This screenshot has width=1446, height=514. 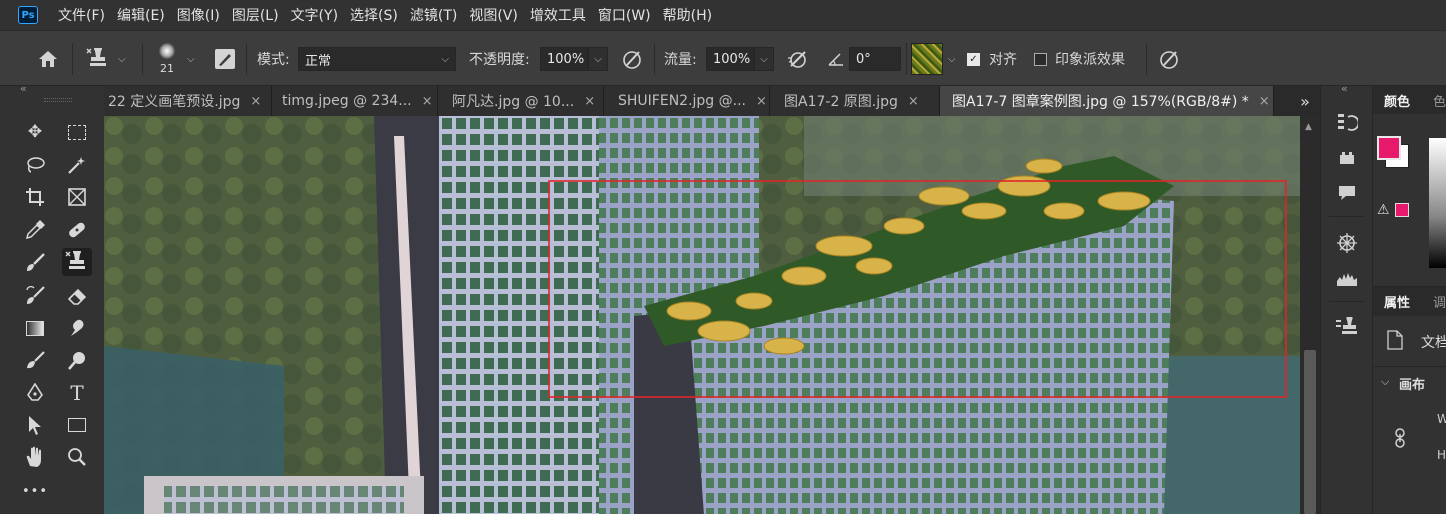 I want to click on vertical-scrollbar: ▲, so click(x=1310, y=315).